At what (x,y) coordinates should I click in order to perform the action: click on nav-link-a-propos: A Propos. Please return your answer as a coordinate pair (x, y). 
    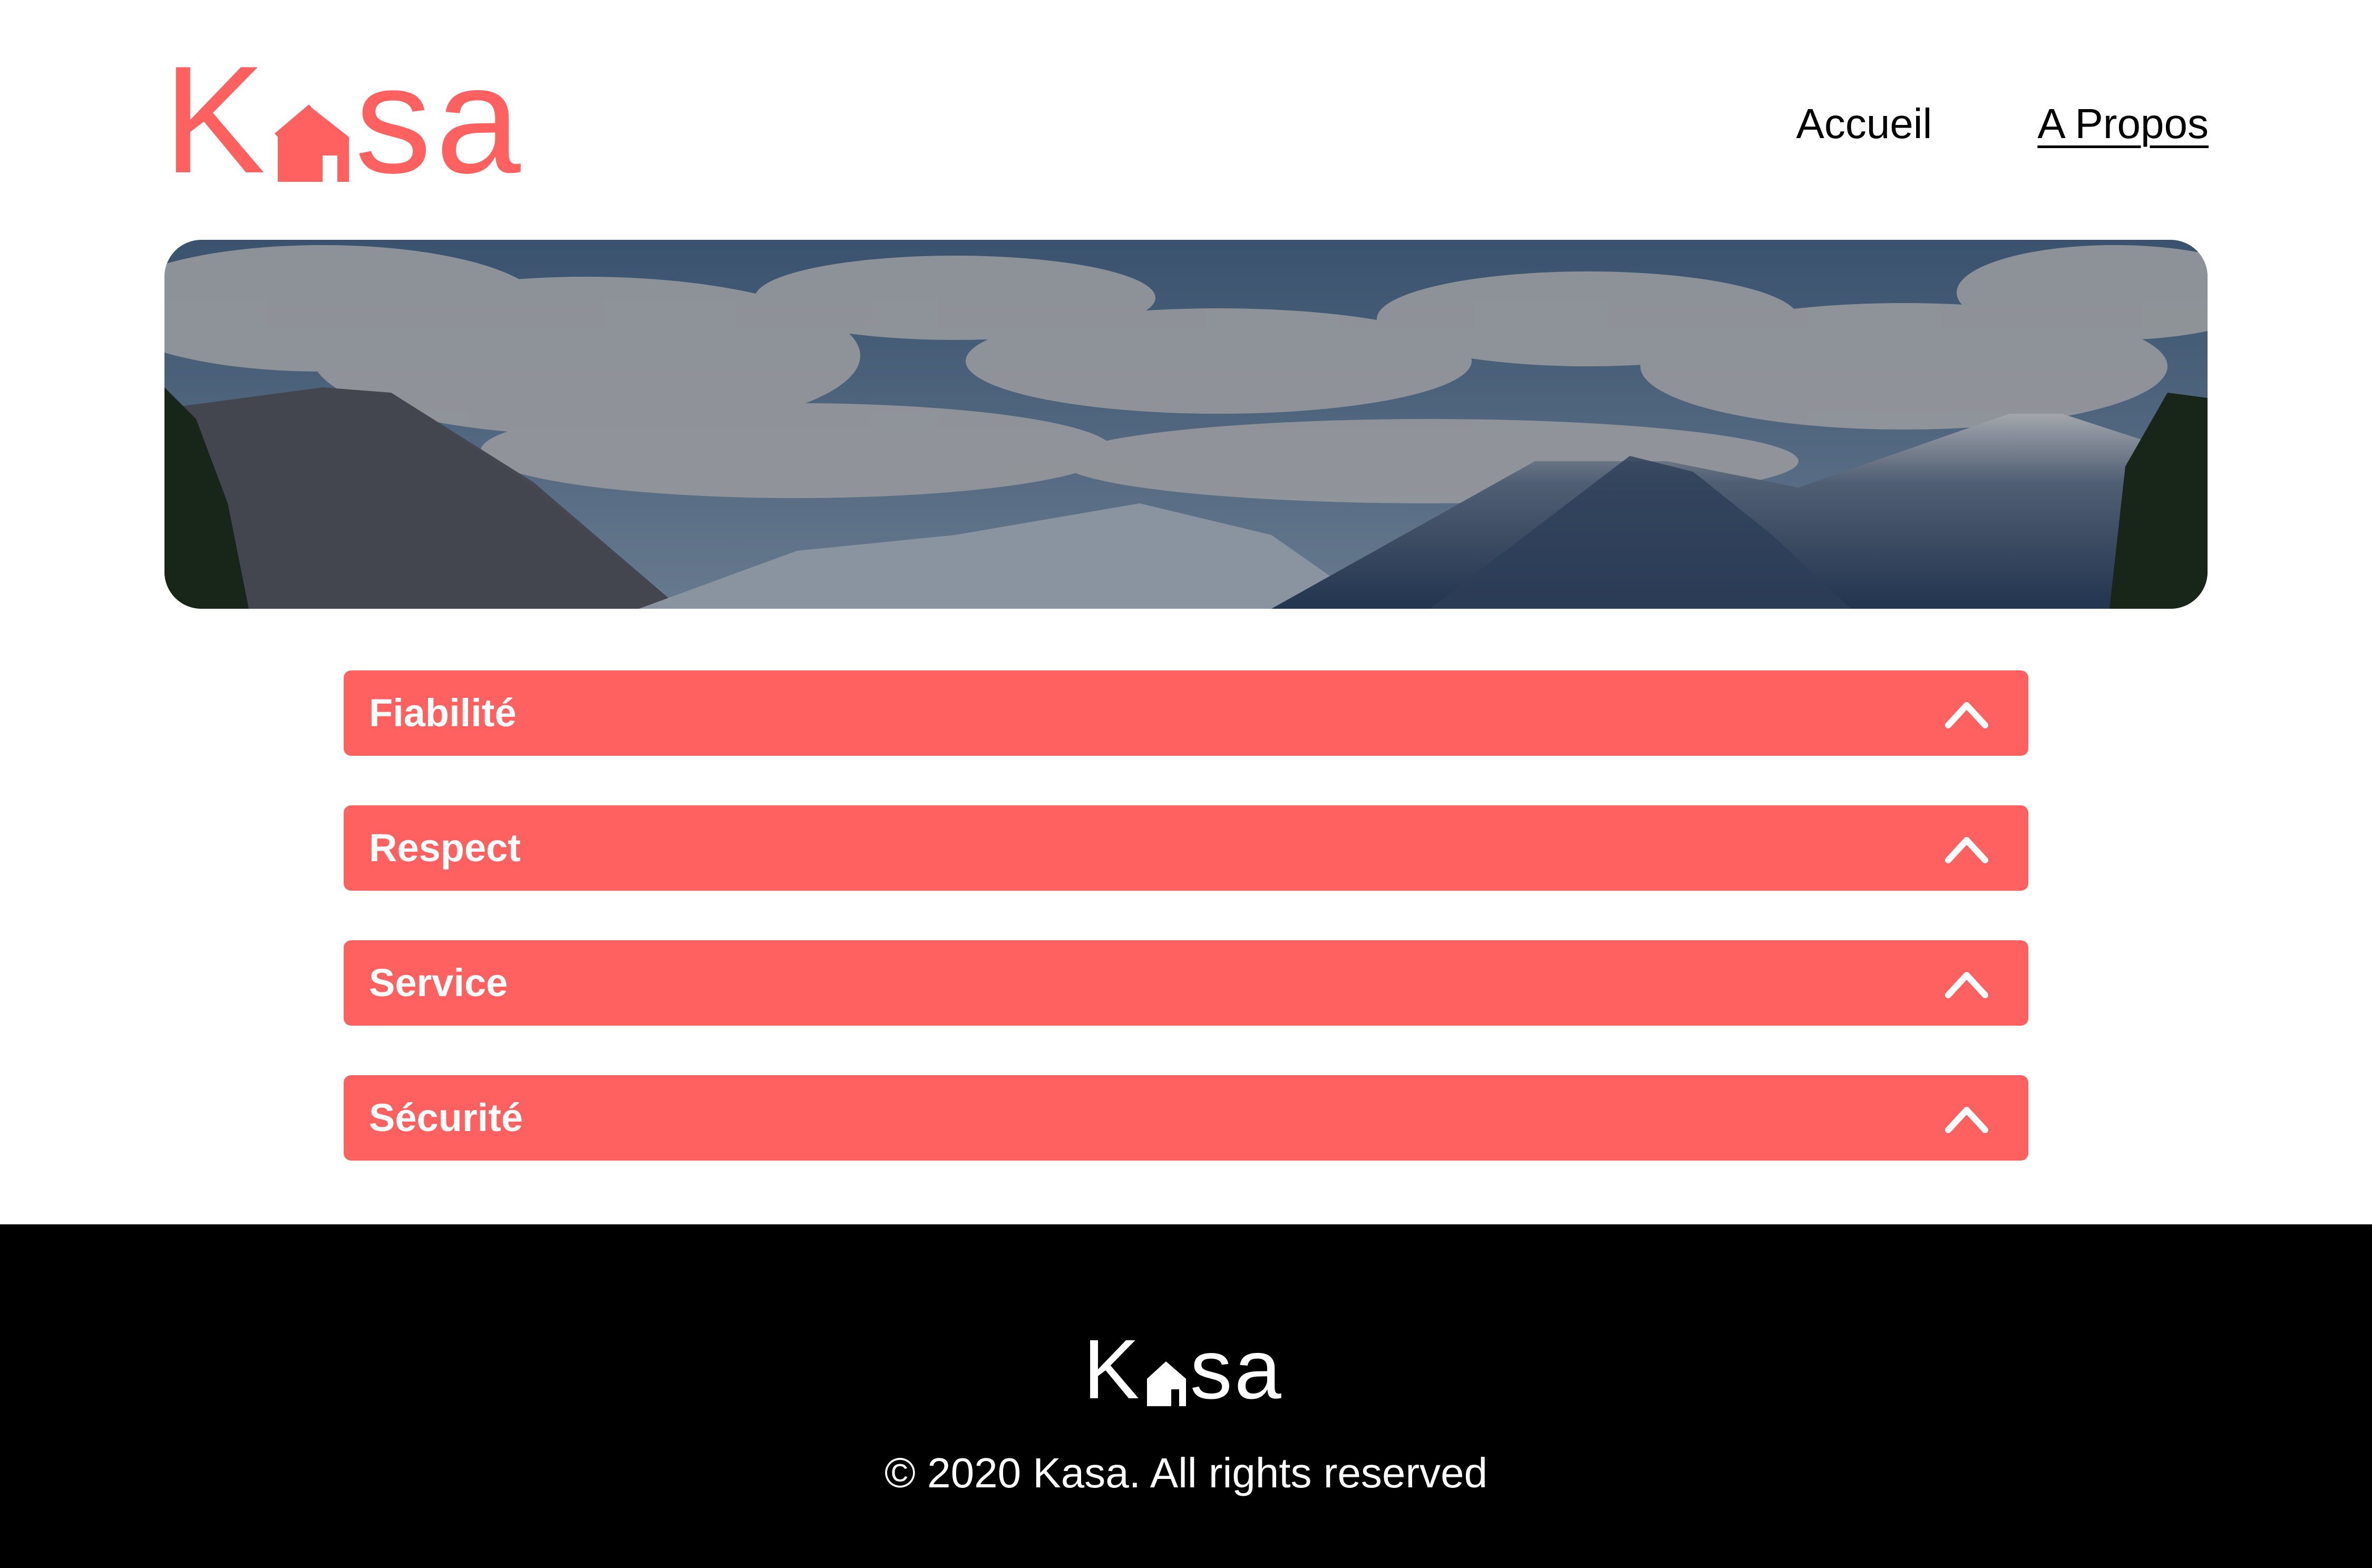
    Looking at the image, I should click on (2123, 124).